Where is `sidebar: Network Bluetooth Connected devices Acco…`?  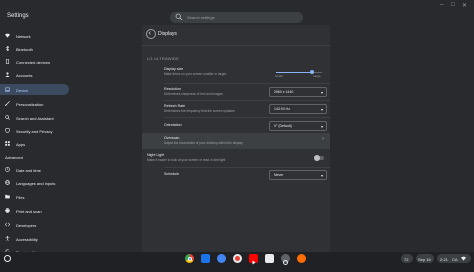
sidebar: Network Bluetooth Connected devices Acco… is located at coordinates (36, 142).